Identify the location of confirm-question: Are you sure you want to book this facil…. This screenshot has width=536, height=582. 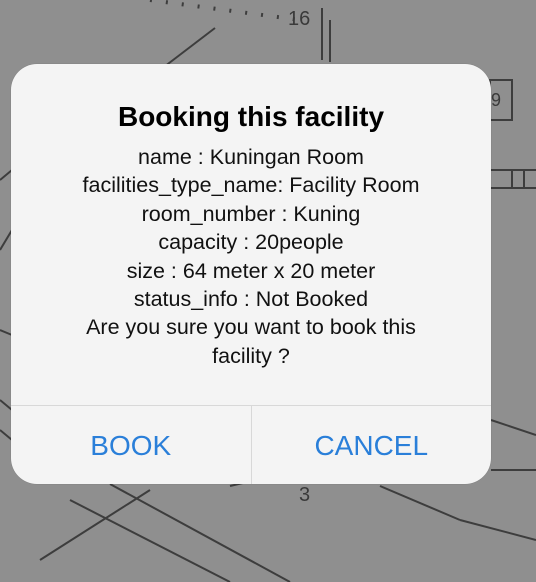
(251, 341).